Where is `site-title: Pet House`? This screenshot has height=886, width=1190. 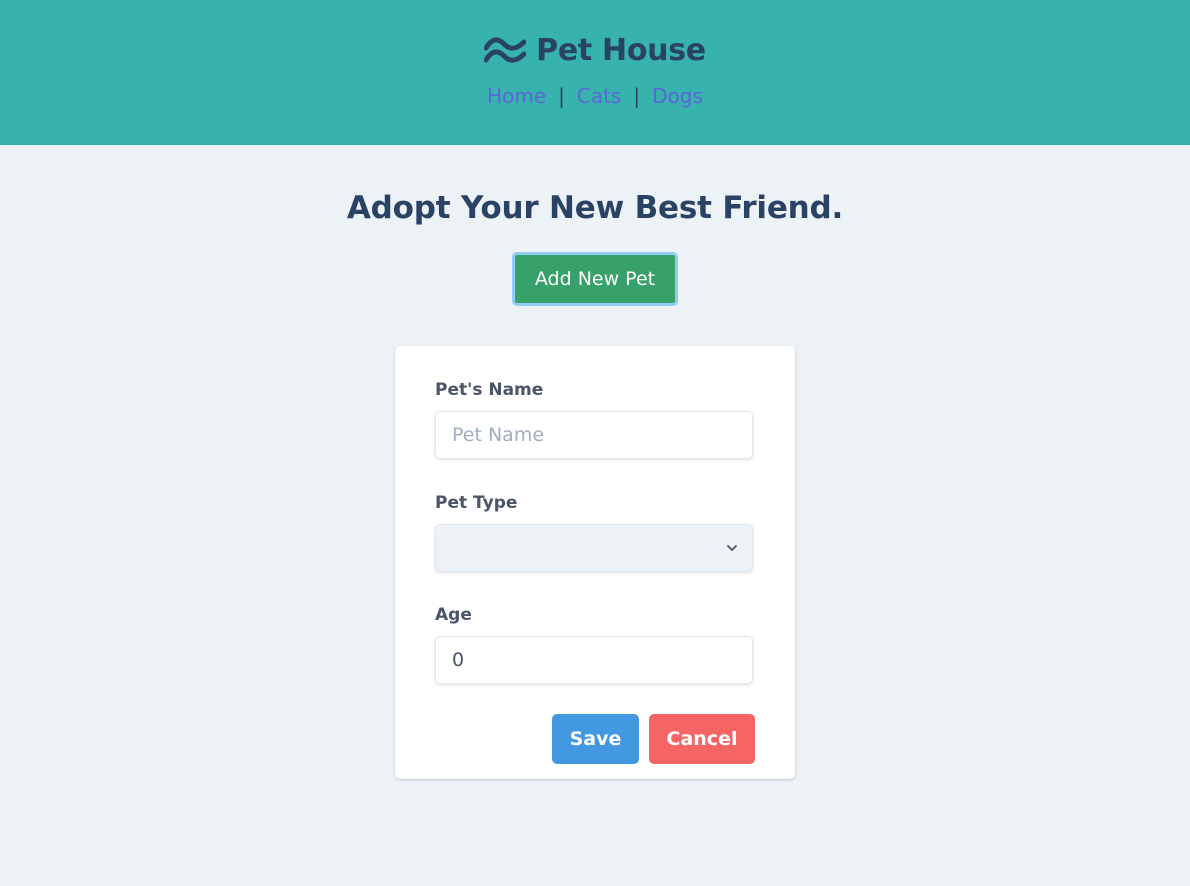
site-title: Pet House is located at coordinates (621, 50).